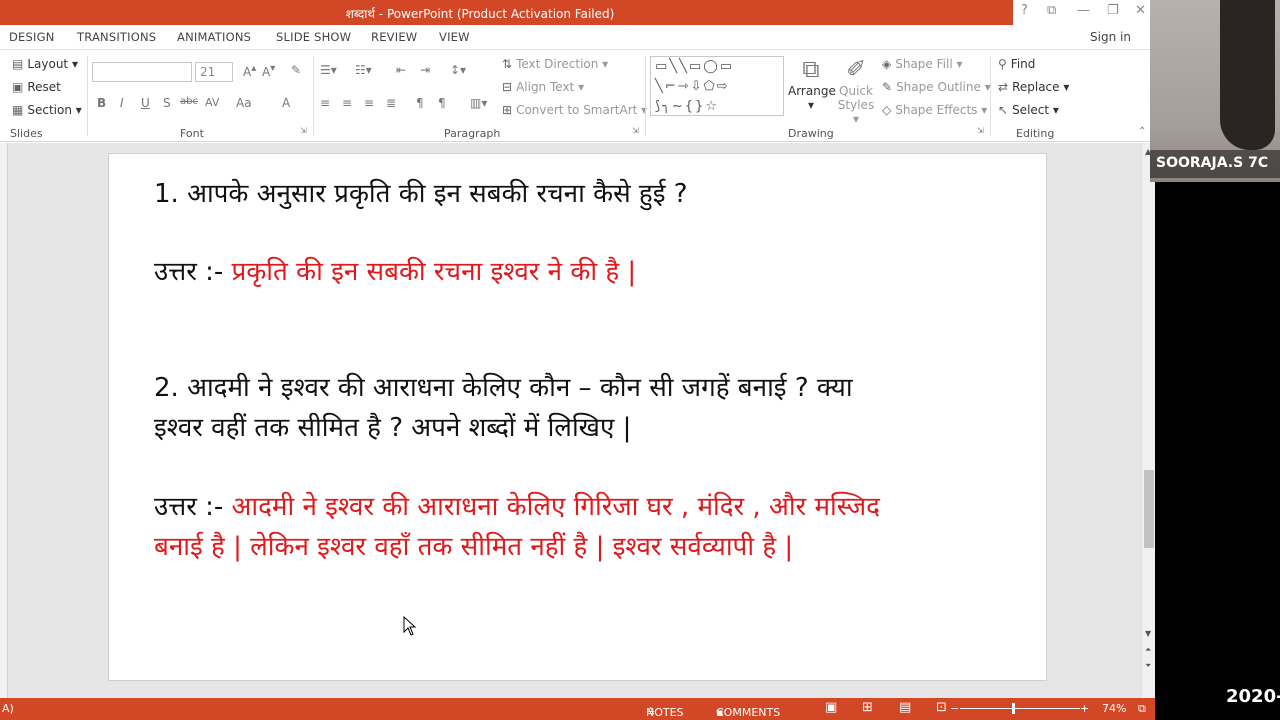 This screenshot has height=720, width=1280. What do you see at coordinates (1024, 10) in the screenshot?
I see `help-icon: ?` at bounding box center [1024, 10].